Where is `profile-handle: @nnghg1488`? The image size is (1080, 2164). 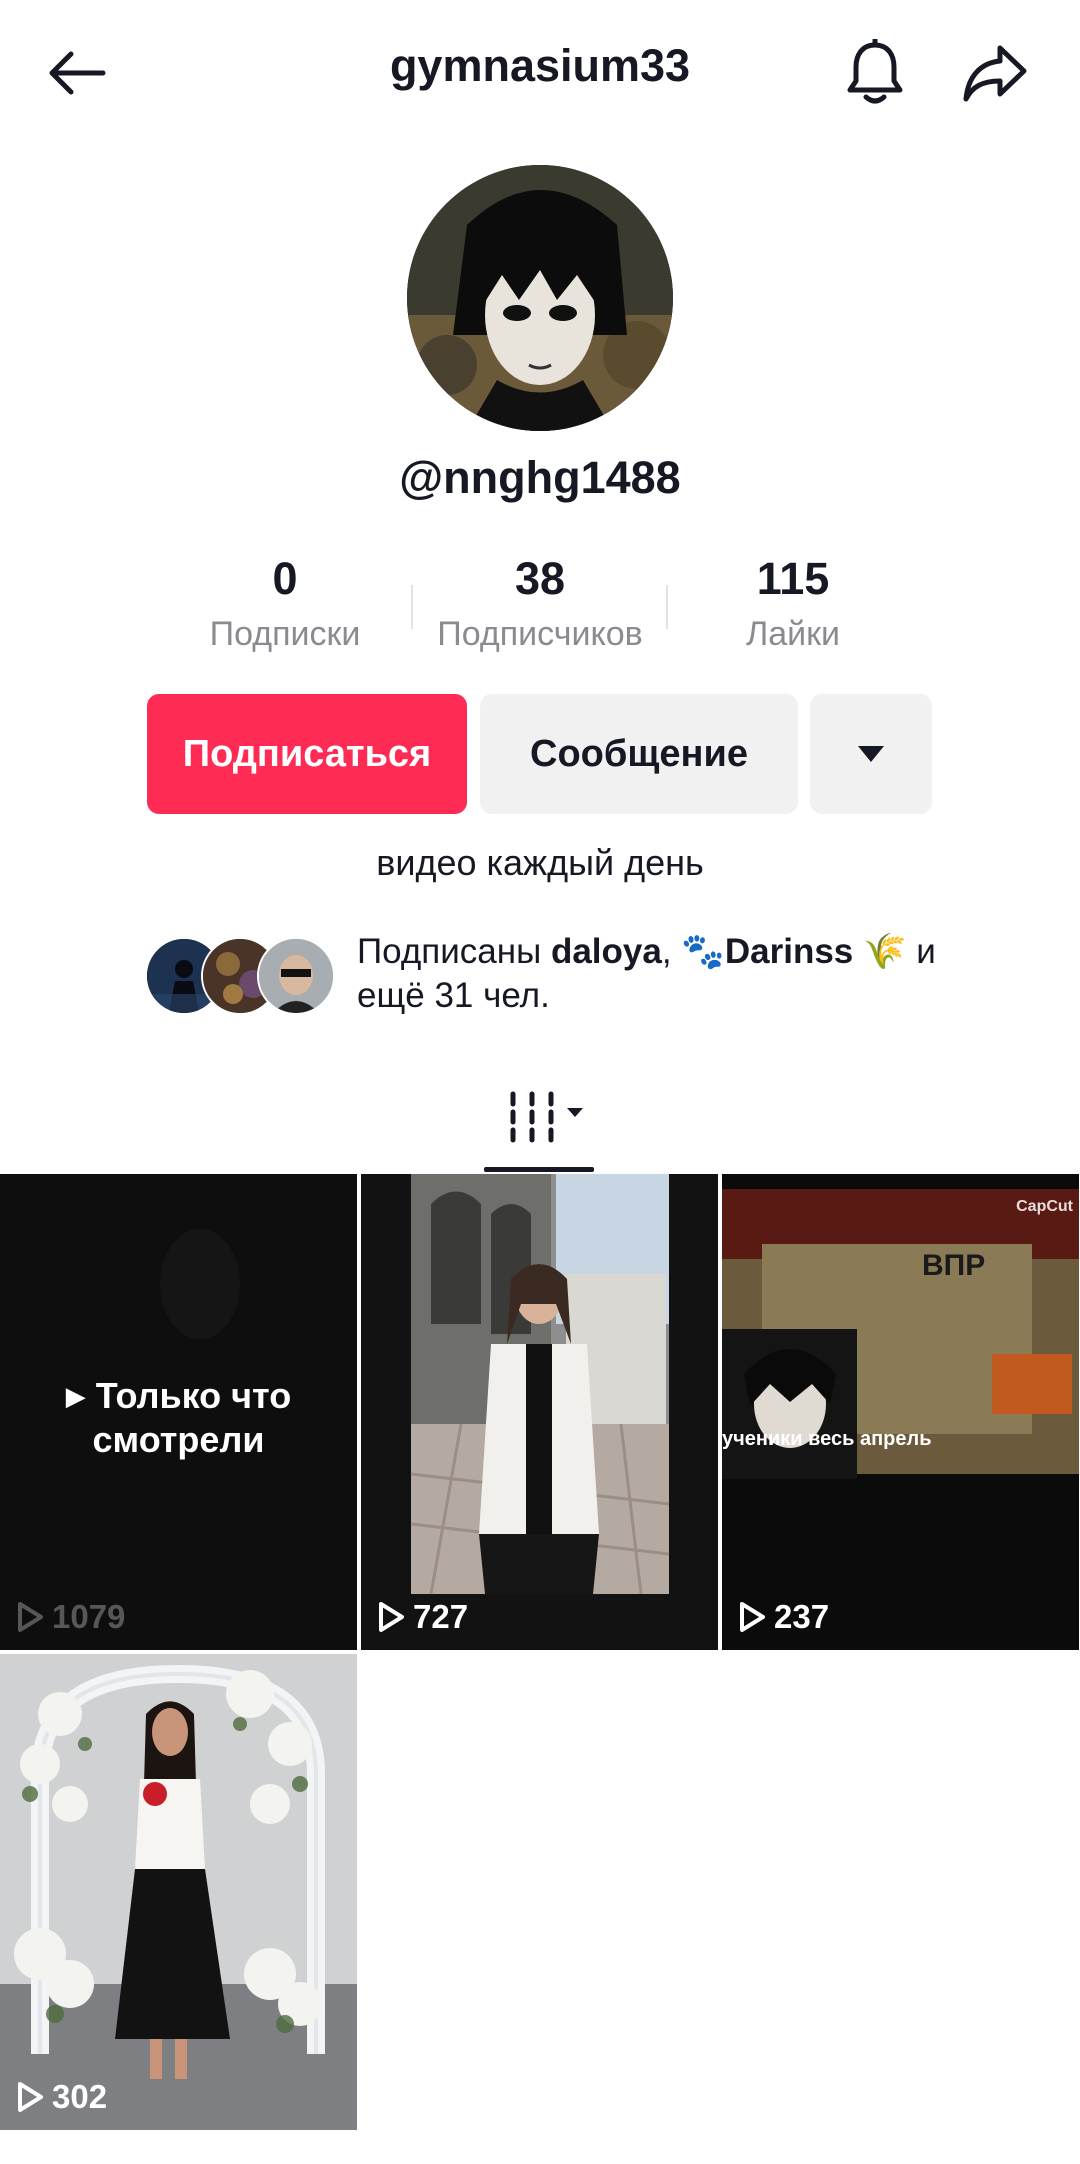
profile-handle: @nnghg1488 is located at coordinates (540, 477).